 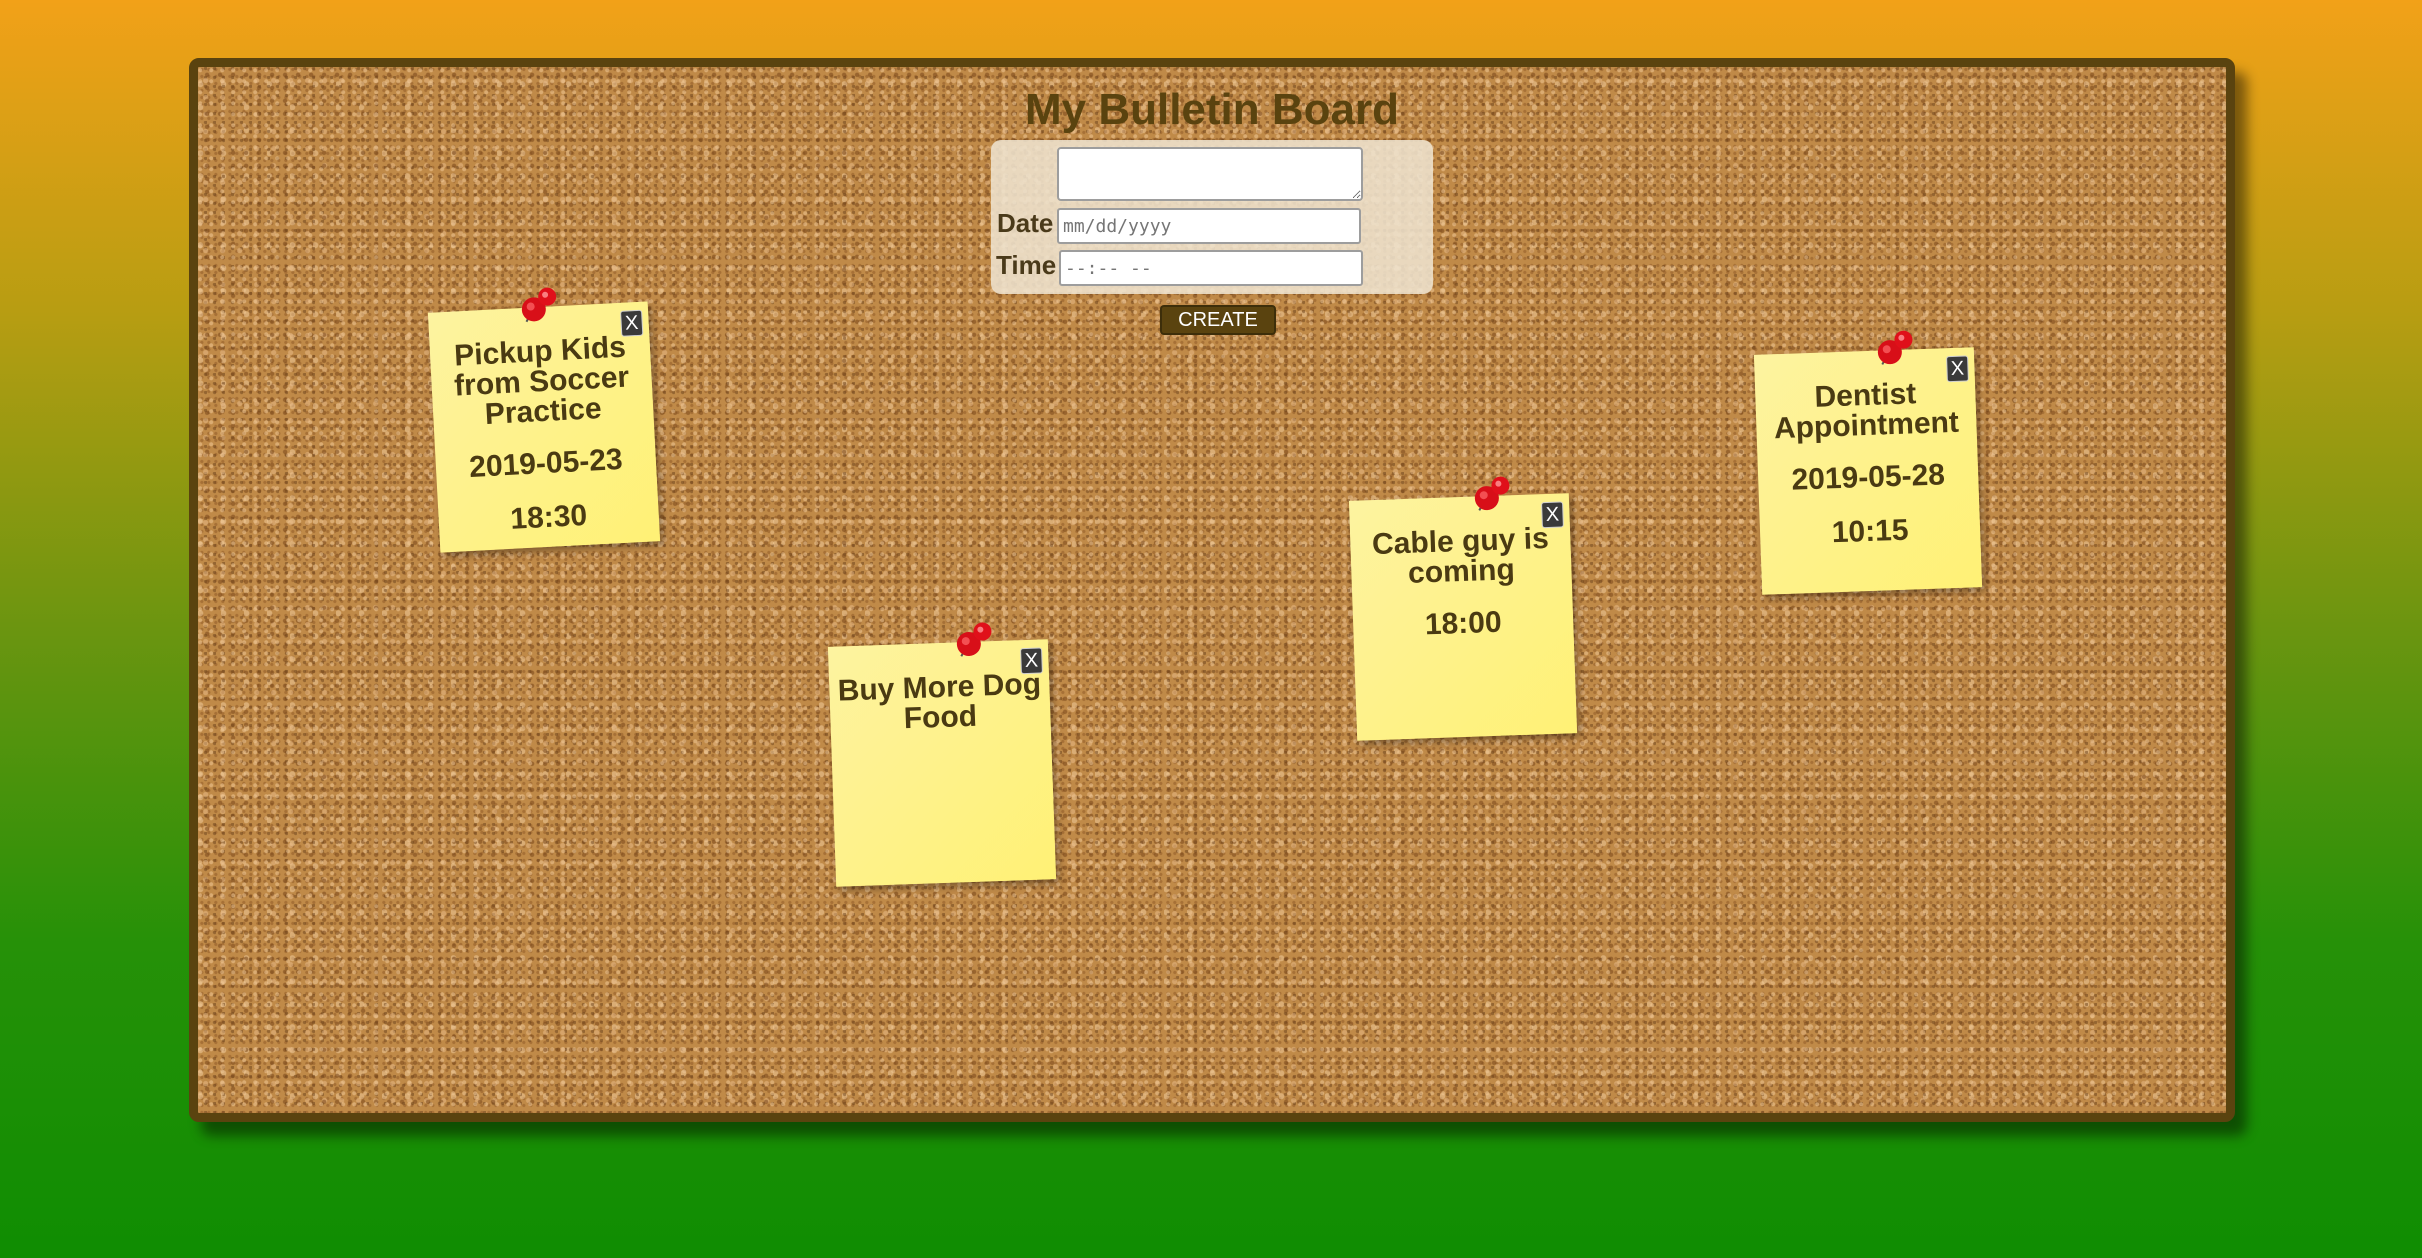 What do you see at coordinates (942, 754) in the screenshot?
I see `sticky-note: X Buy More Dog Food` at bounding box center [942, 754].